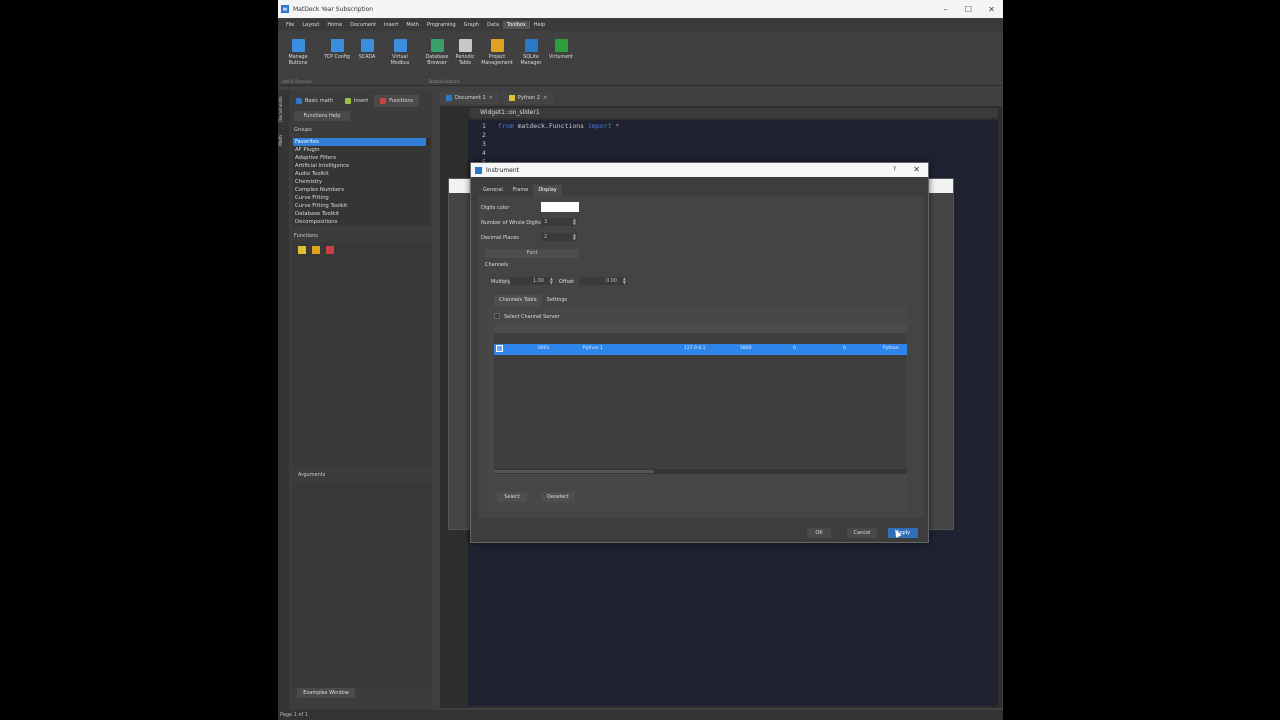 The image size is (1280, 720). I want to click on functions-help-button: Functions Help, so click(322, 116).